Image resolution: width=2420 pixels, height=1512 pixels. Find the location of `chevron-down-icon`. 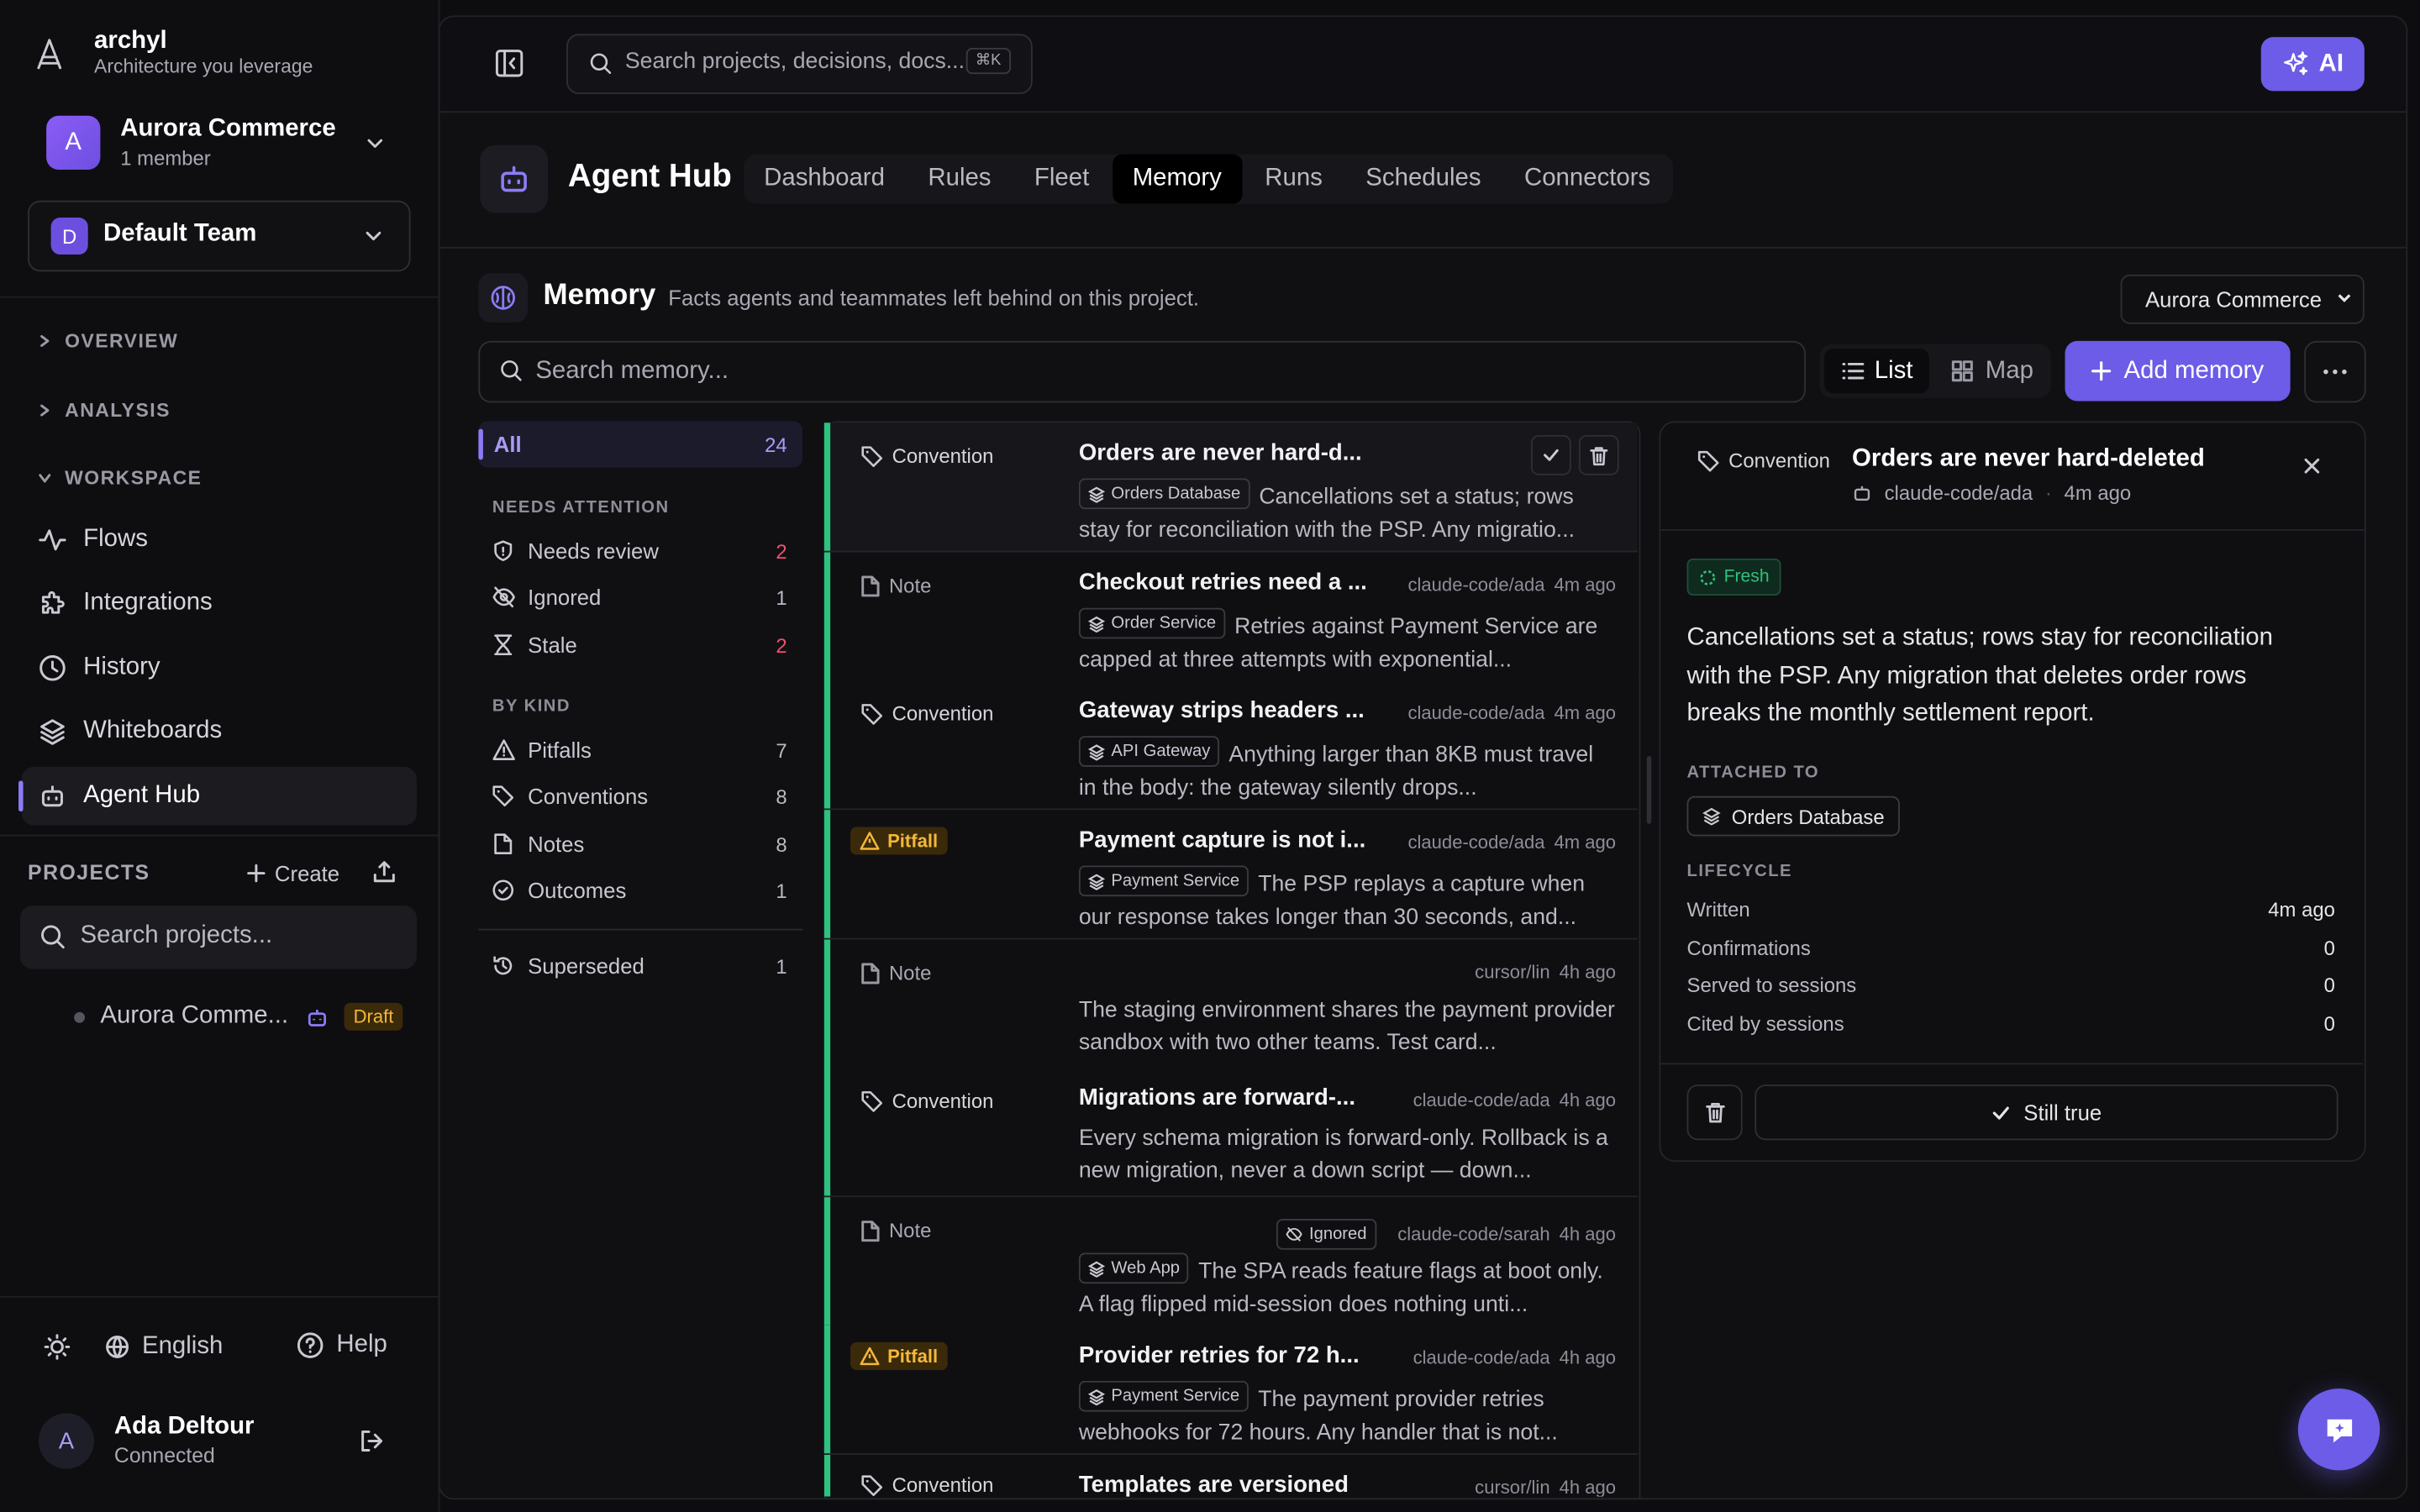

chevron-down-icon is located at coordinates (374, 236).